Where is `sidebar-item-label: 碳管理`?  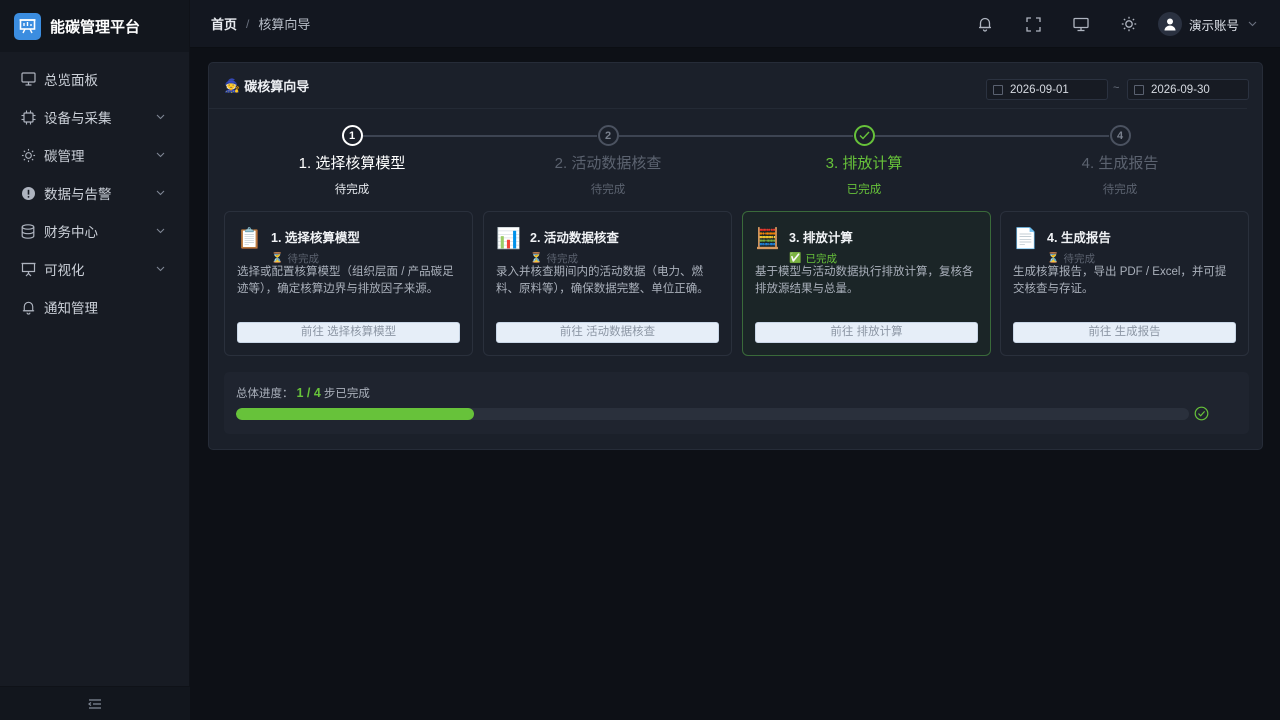 sidebar-item-label: 碳管理 is located at coordinates (64, 156).